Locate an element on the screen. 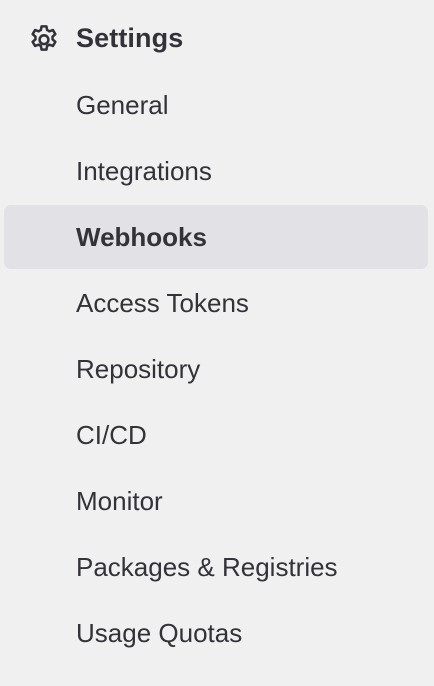 This screenshot has width=434, height=686. sidebar-item-packages-registries: Packages & Registries is located at coordinates (216, 567).